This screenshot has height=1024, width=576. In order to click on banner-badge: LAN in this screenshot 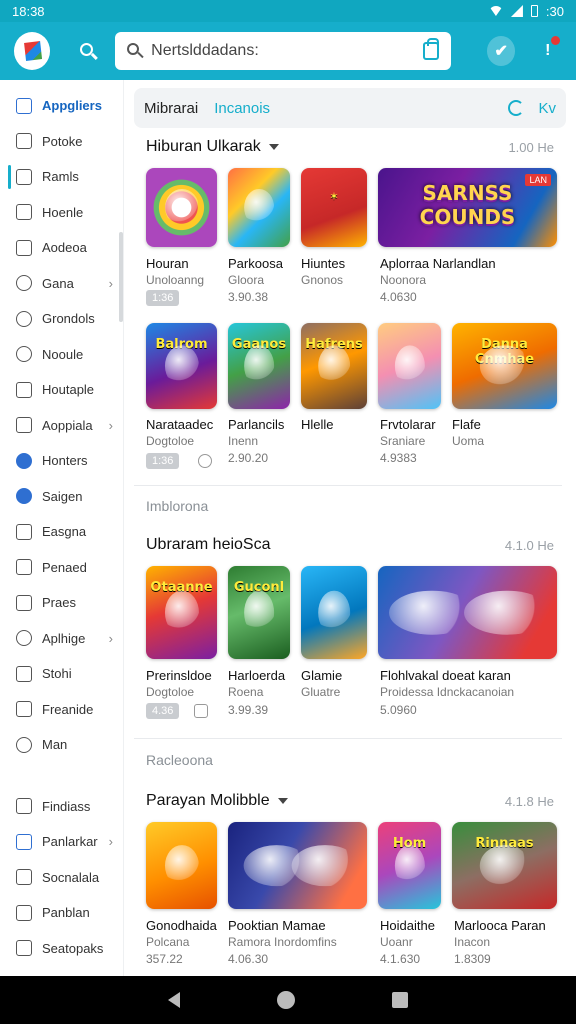, I will do `click(538, 180)`.